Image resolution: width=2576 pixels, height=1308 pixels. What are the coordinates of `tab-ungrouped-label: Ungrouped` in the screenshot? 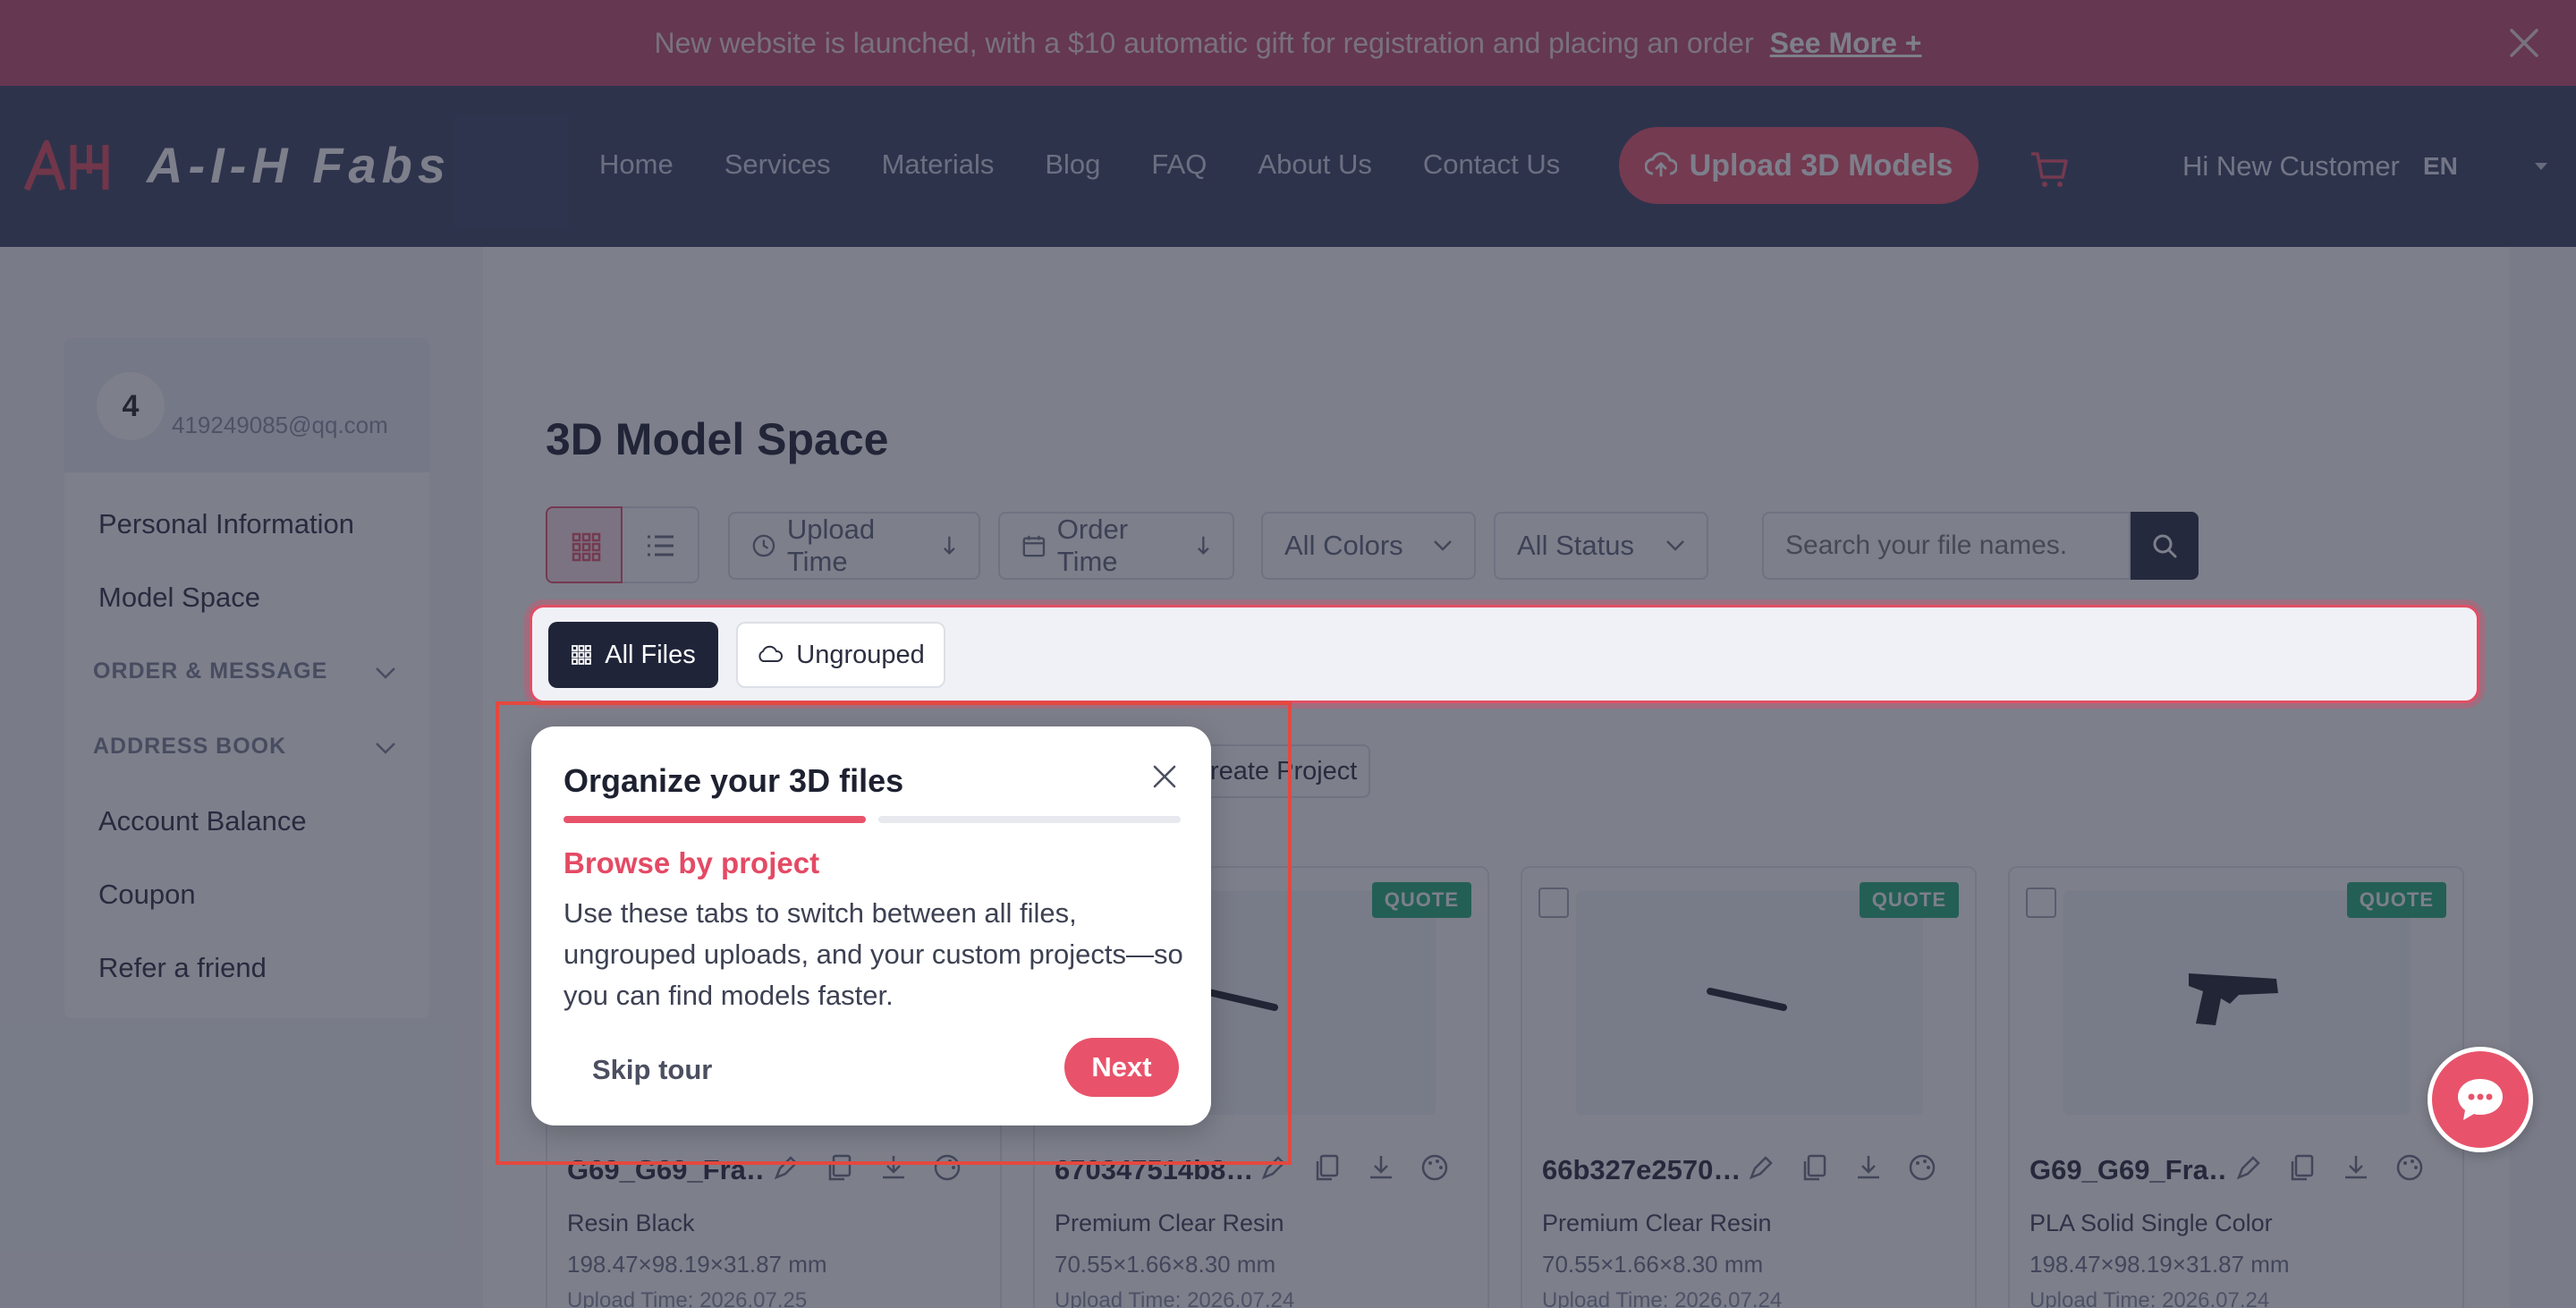 It's located at (860, 655).